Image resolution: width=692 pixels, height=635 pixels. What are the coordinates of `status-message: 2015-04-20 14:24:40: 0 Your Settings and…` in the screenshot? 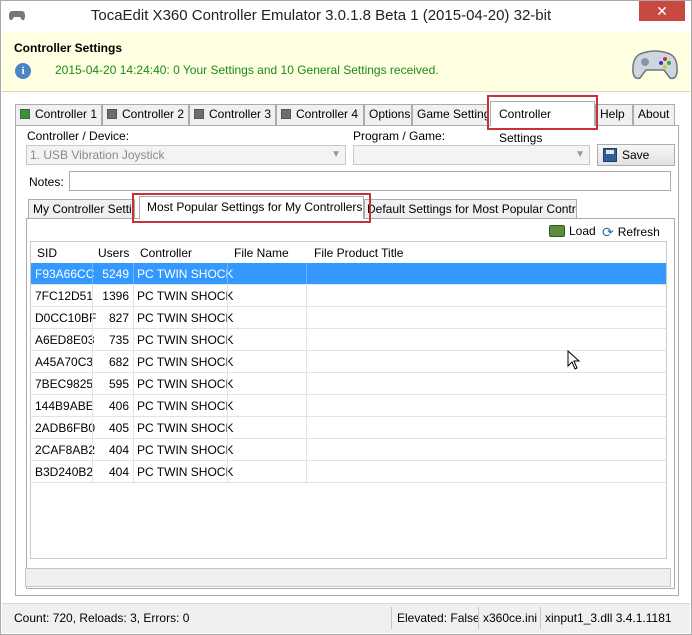 It's located at (247, 70).